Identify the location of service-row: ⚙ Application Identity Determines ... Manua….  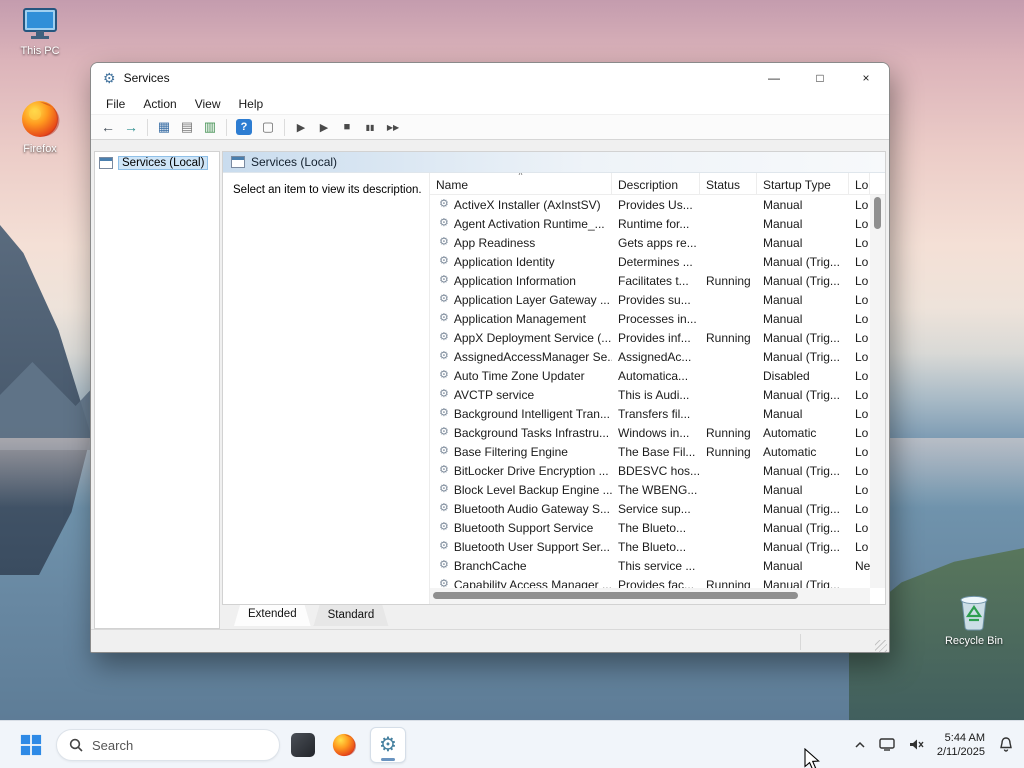
(650, 261).